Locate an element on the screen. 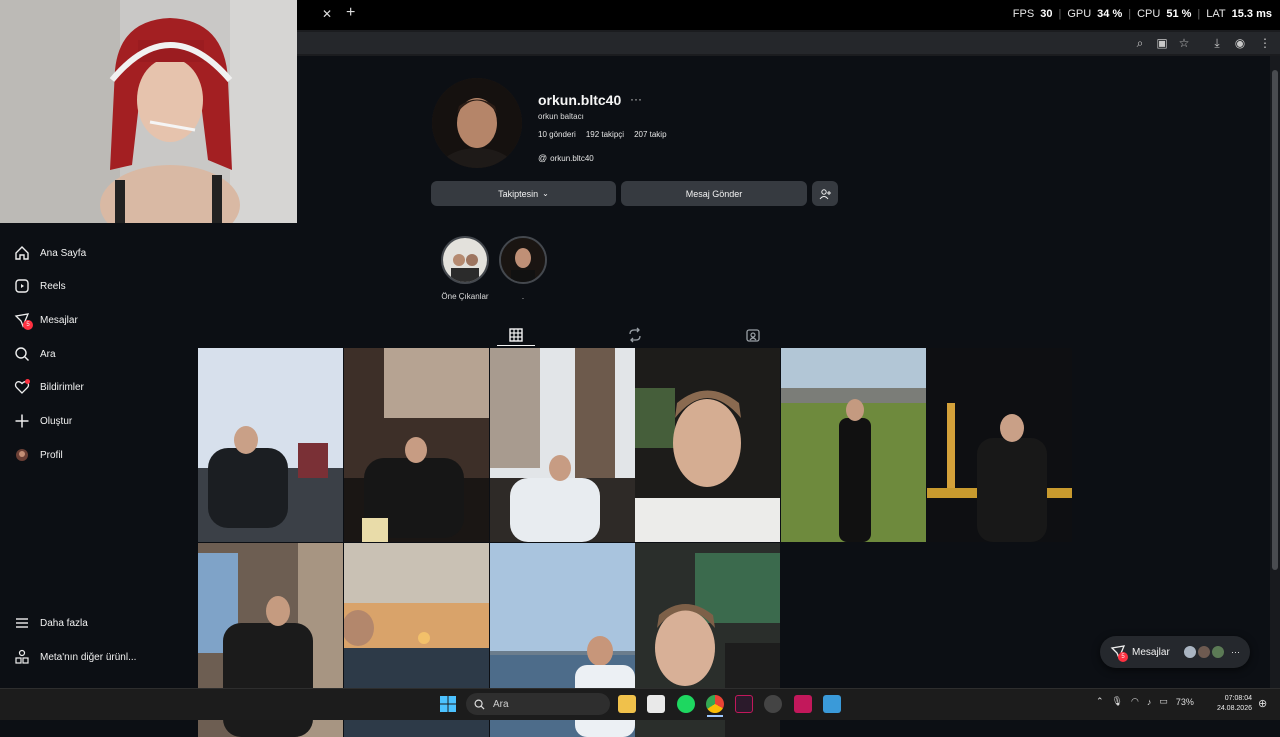 The height and width of the screenshot is (737, 1280). messages-badge: 5 is located at coordinates (28, 325).